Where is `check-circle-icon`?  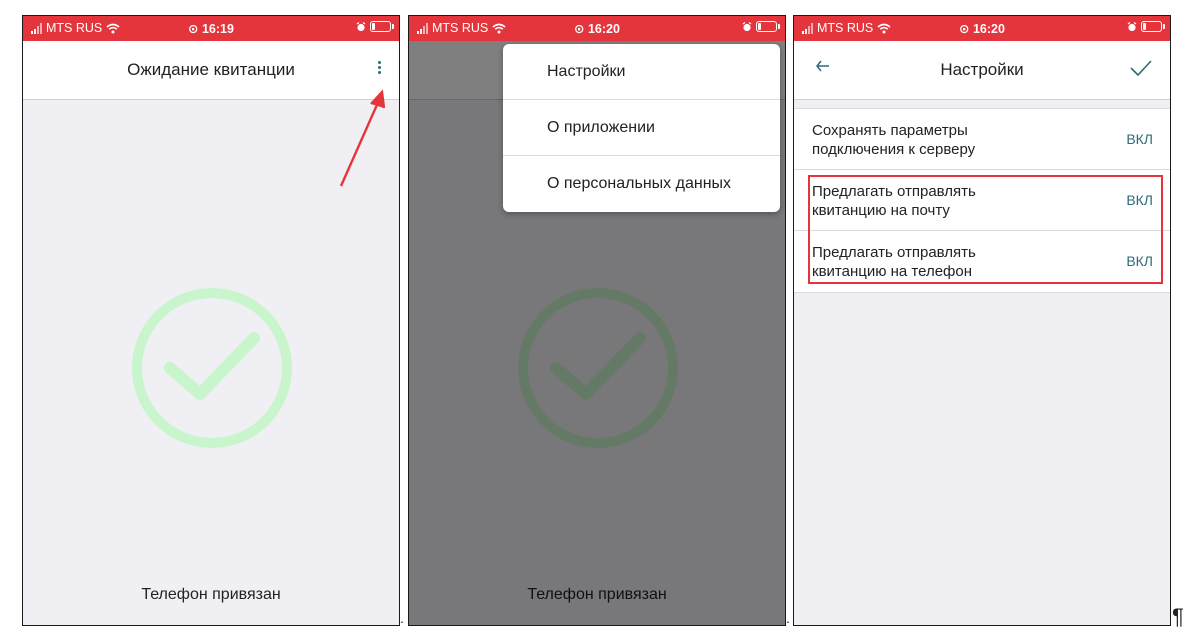
check-circle-icon is located at coordinates (212, 368).